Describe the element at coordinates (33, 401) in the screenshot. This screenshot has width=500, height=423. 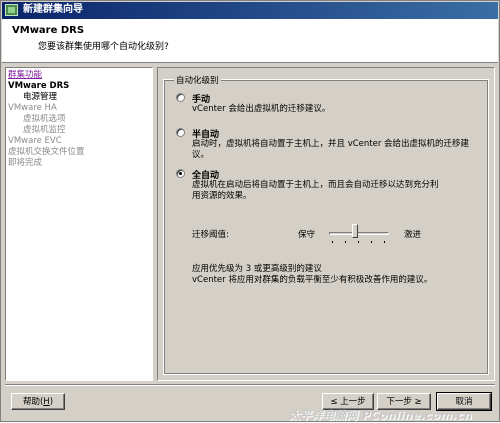
I see `help-button-label: 帮助(` at that location.